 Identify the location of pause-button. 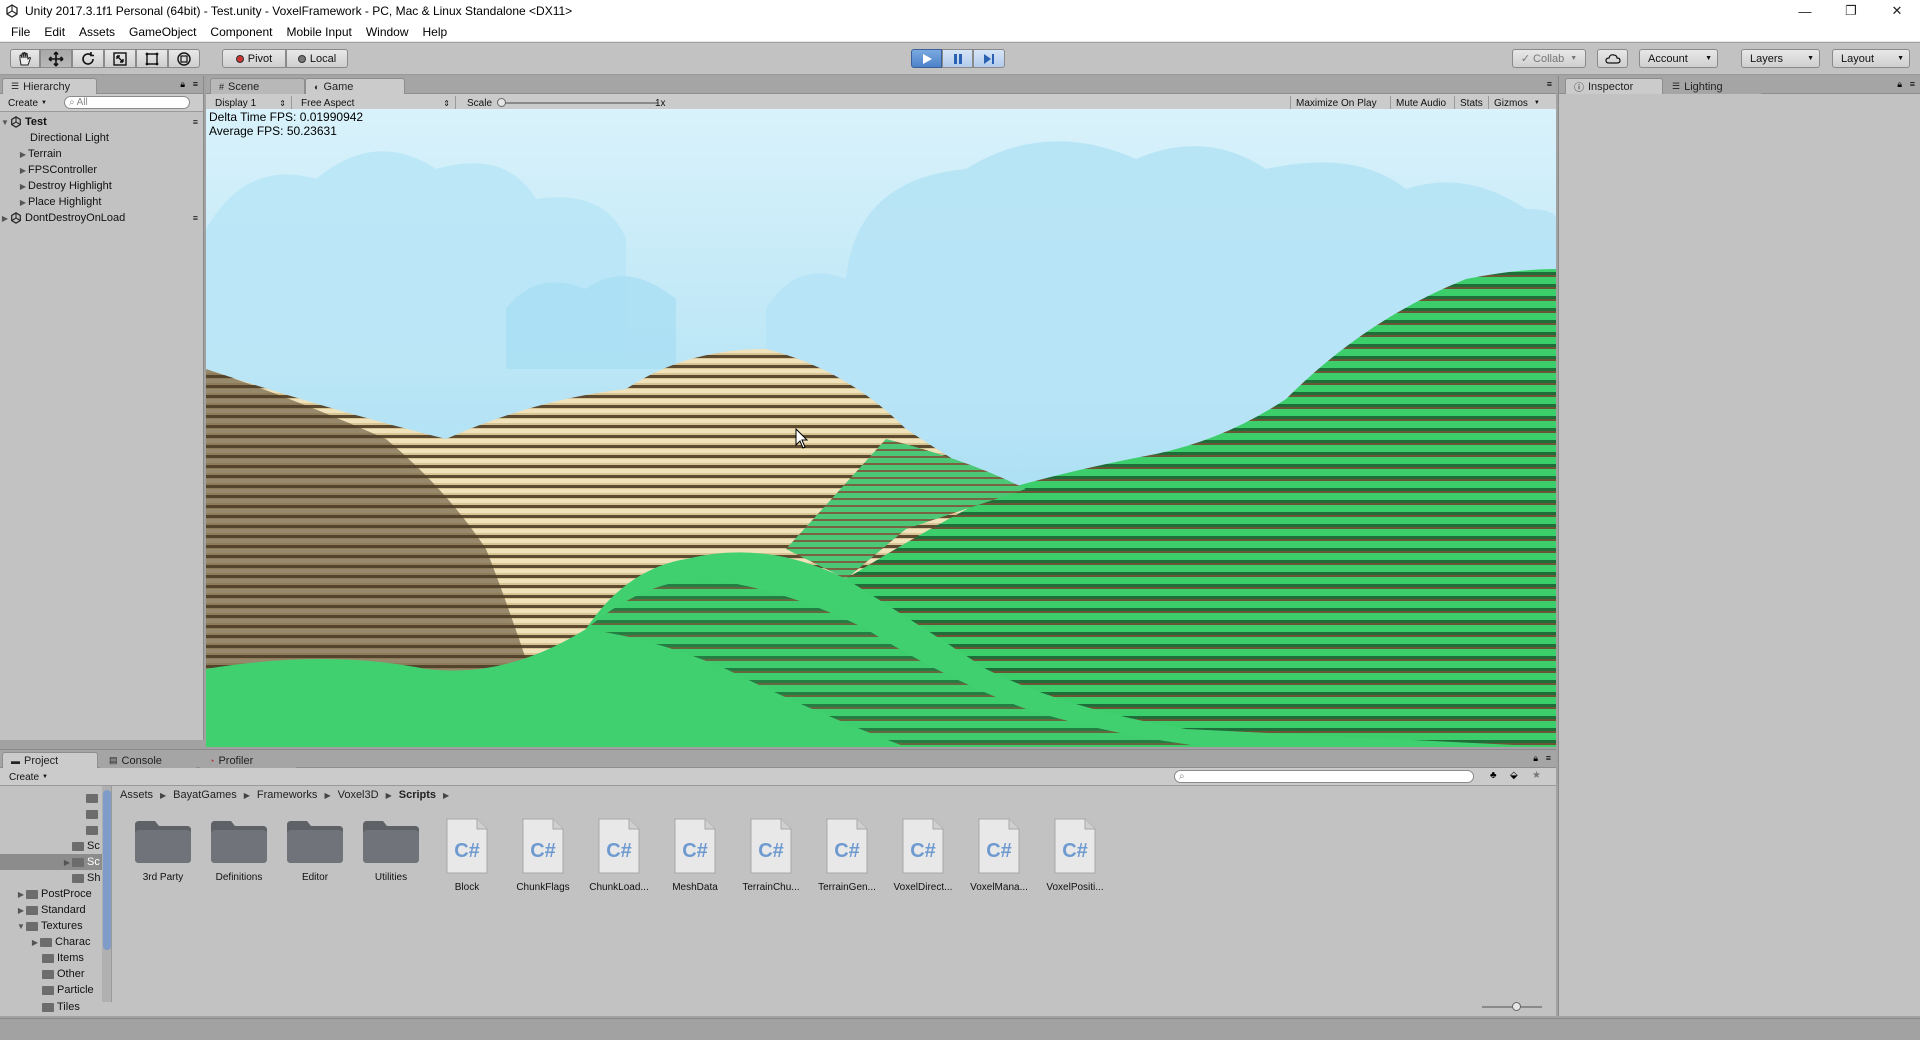
(957, 58).